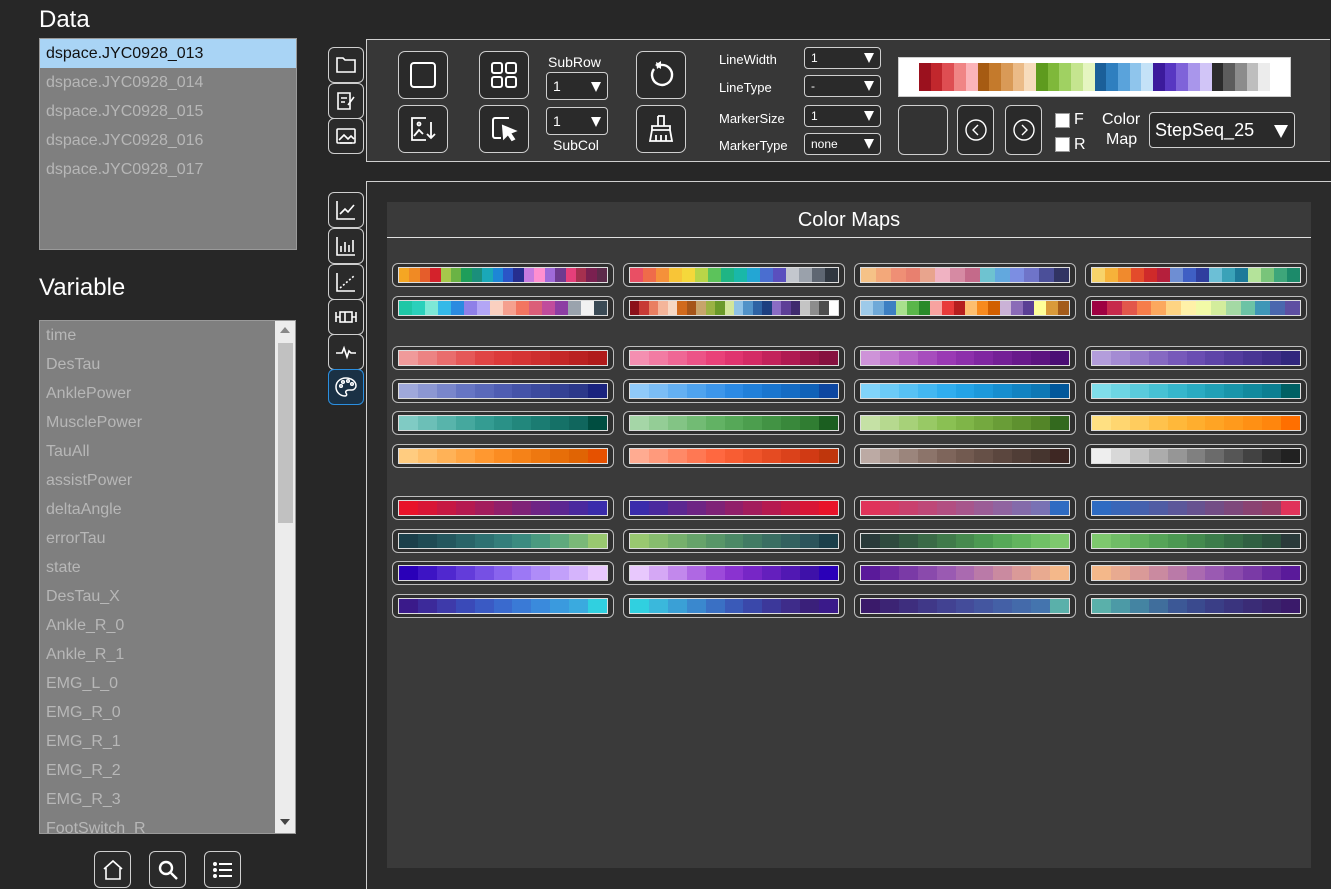  What do you see at coordinates (157, 741) in the screenshot?
I see `variable-list-item: EMG_R_1` at bounding box center [157, 741].